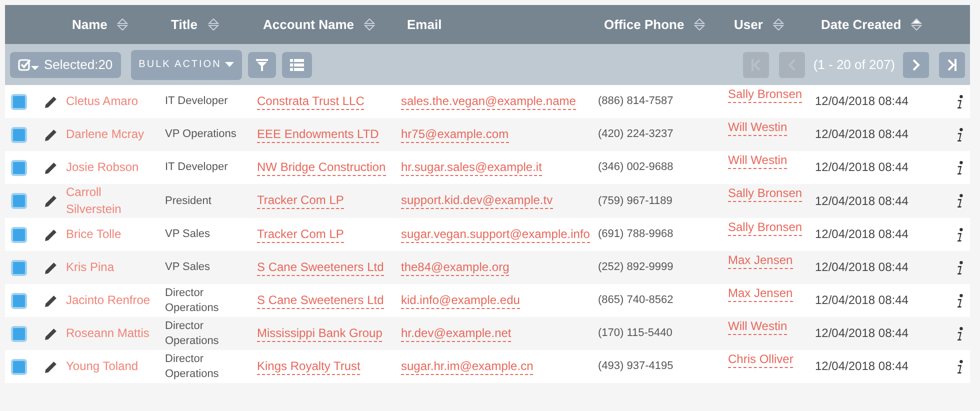 The height and width of the screenshot is (411, 980). I want to click on email-link: kid.info@example.edu, so click(460, 300).